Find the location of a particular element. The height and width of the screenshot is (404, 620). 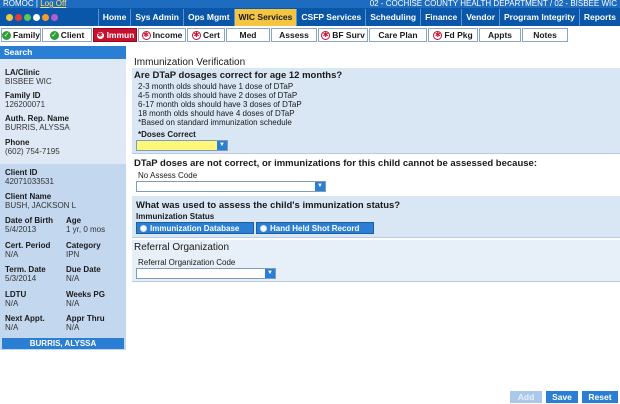

tab-label: Care Plan is located at coordinates (398, 35).